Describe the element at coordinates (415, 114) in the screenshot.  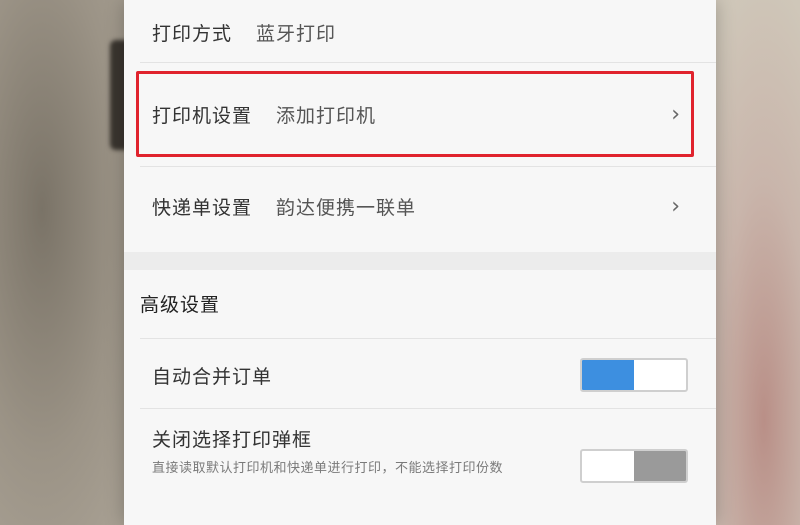
I see `highlight-box` at that location.